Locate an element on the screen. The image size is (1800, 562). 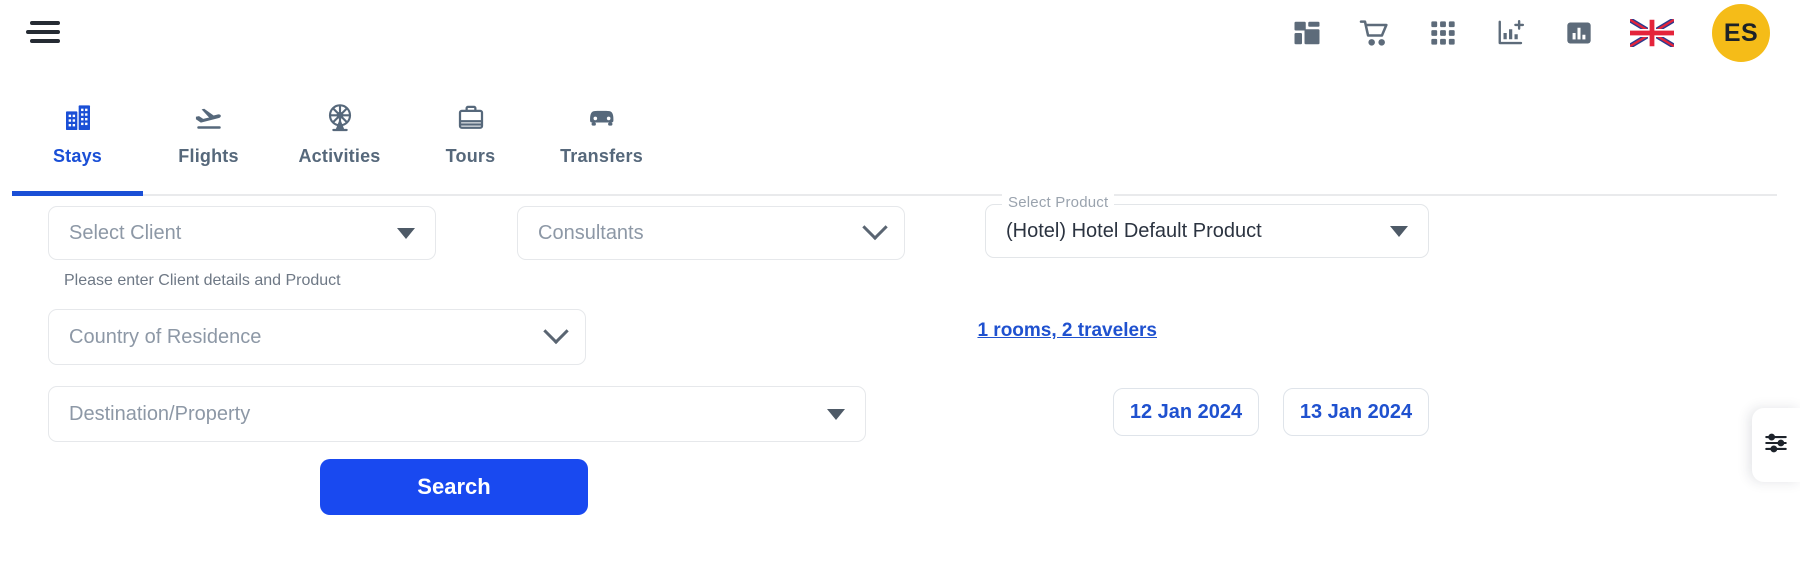
tab-label: Tours is located at coordinates (470, 156).